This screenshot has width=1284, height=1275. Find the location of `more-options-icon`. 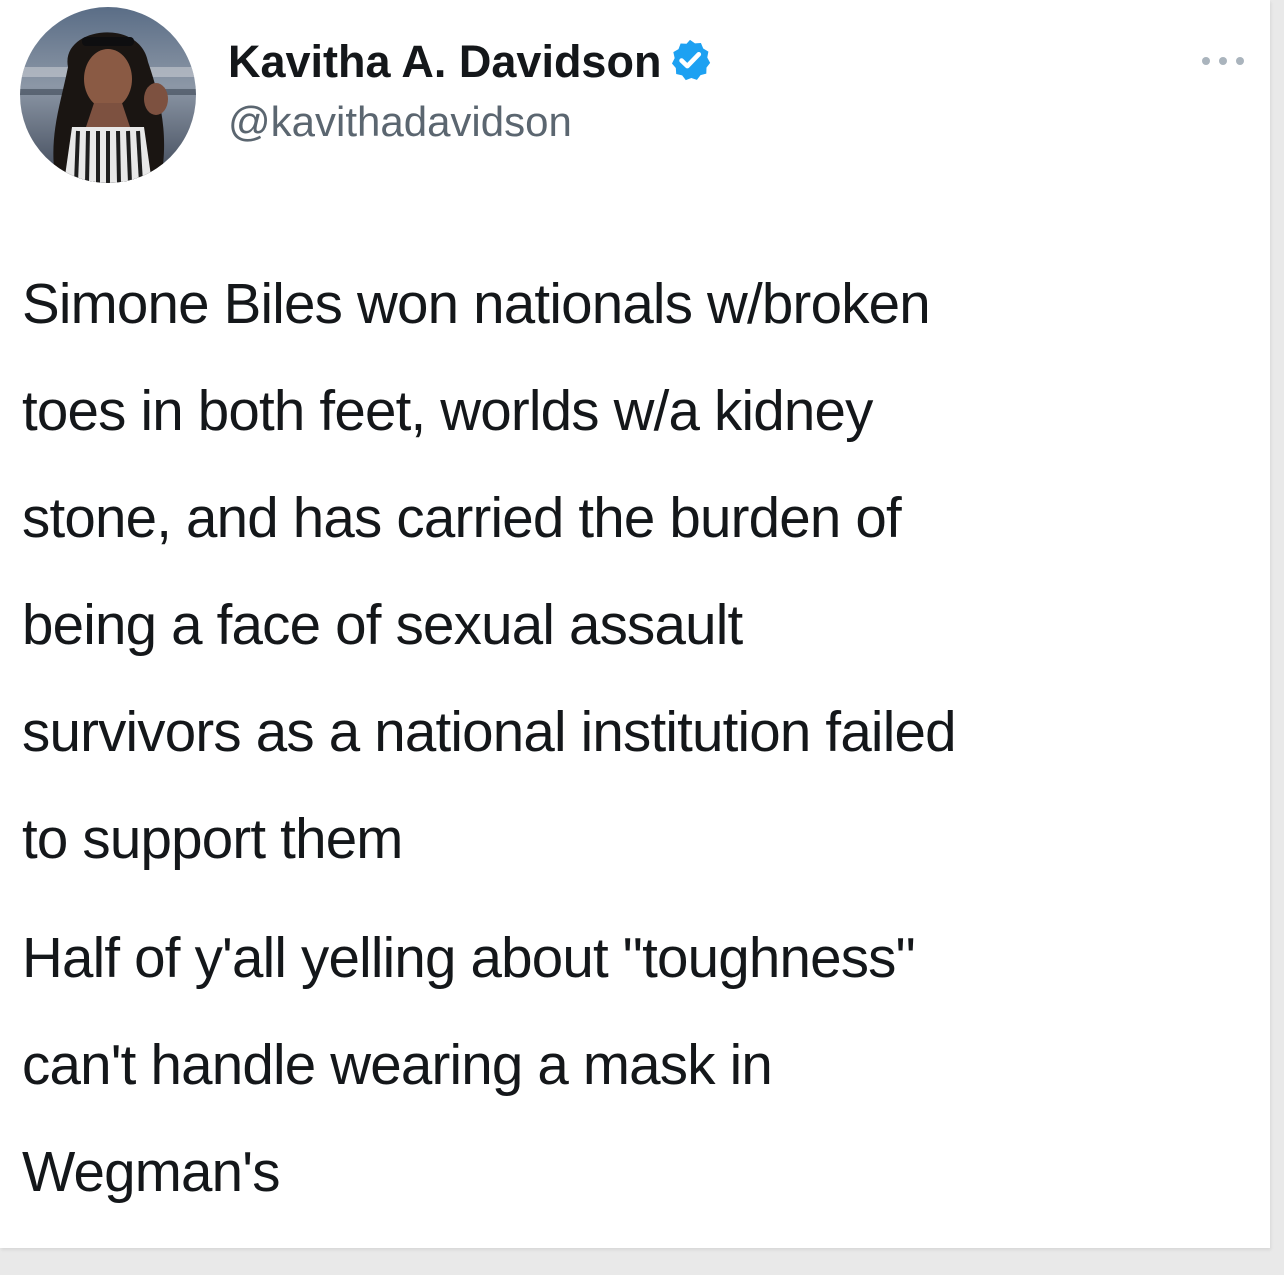

more-options-icon is located at coordinates (1223, 61).